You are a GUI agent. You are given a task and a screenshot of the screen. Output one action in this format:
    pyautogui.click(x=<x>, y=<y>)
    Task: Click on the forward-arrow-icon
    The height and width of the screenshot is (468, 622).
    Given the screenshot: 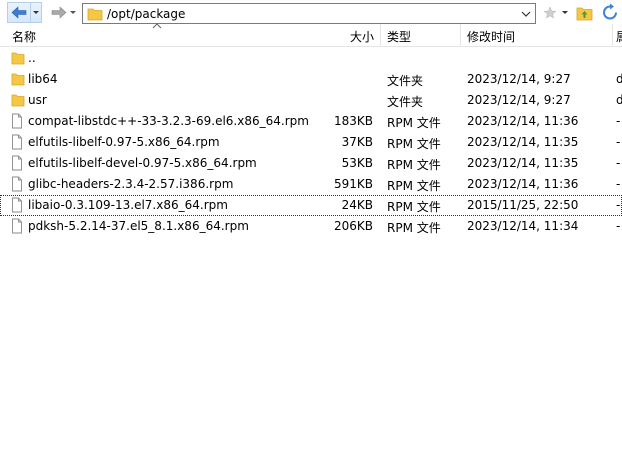 What is the action you would take?
    pyautogui.click(x=59, y=12)
    